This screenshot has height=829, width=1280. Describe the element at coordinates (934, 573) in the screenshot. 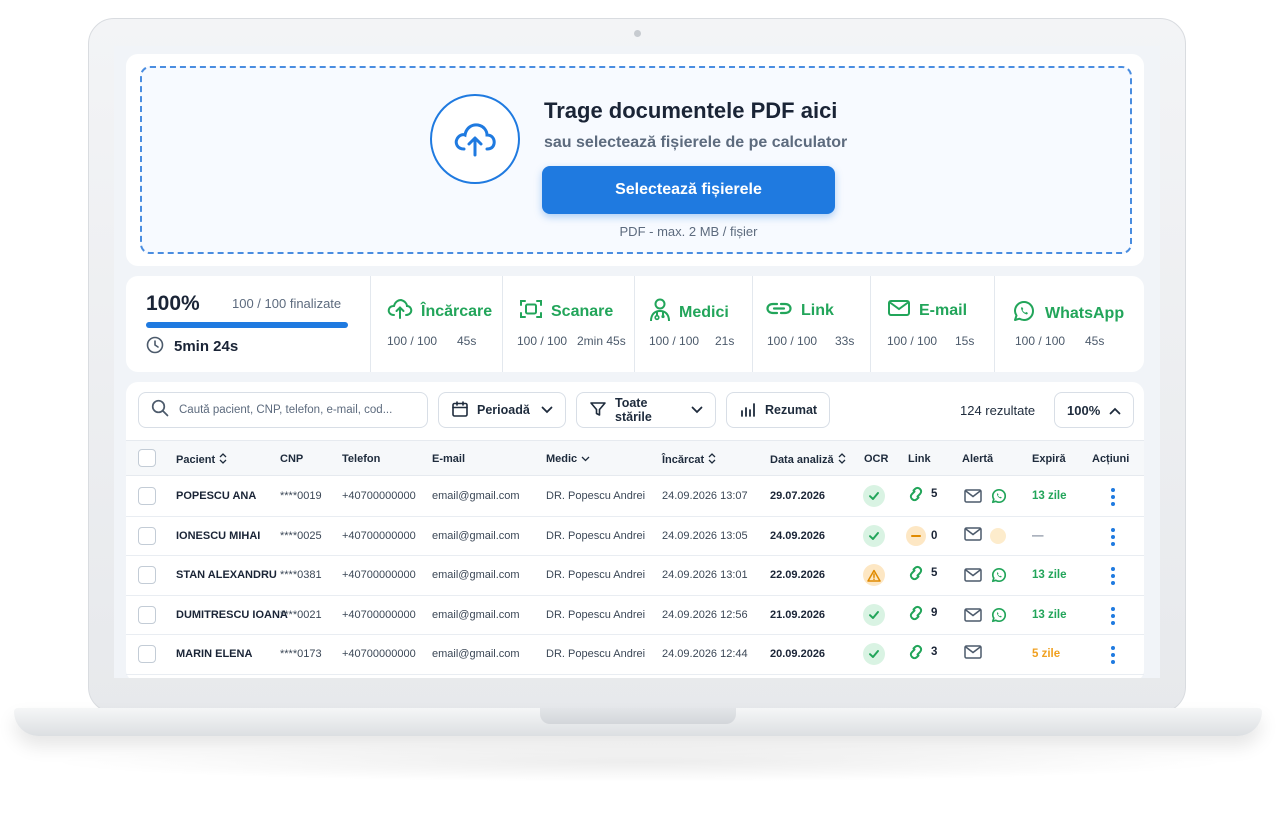

I see `link-count: 5` at that location.